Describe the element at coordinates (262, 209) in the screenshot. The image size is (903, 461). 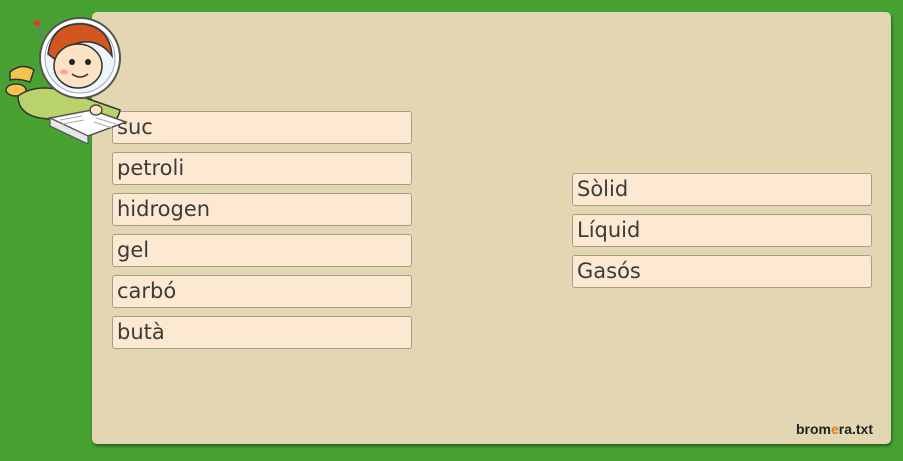
I see `draggable-word-tile: hidrogen` at that location.